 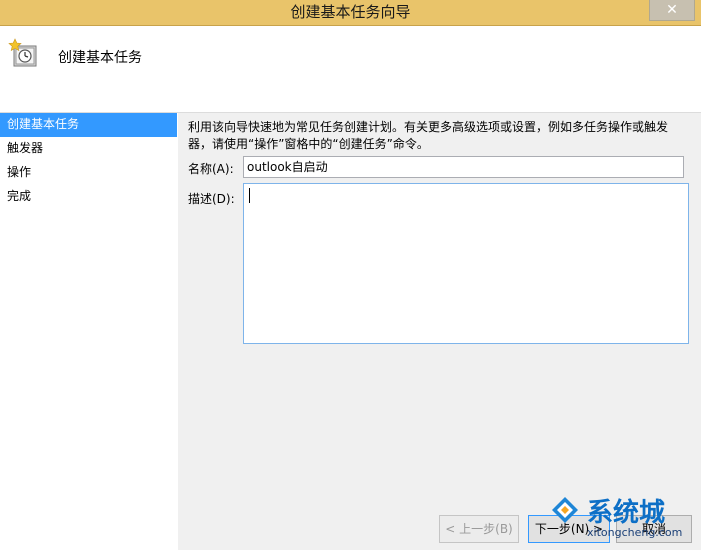 I want to click on name-input-value: outlook自启动, so click(x=287, y=167).